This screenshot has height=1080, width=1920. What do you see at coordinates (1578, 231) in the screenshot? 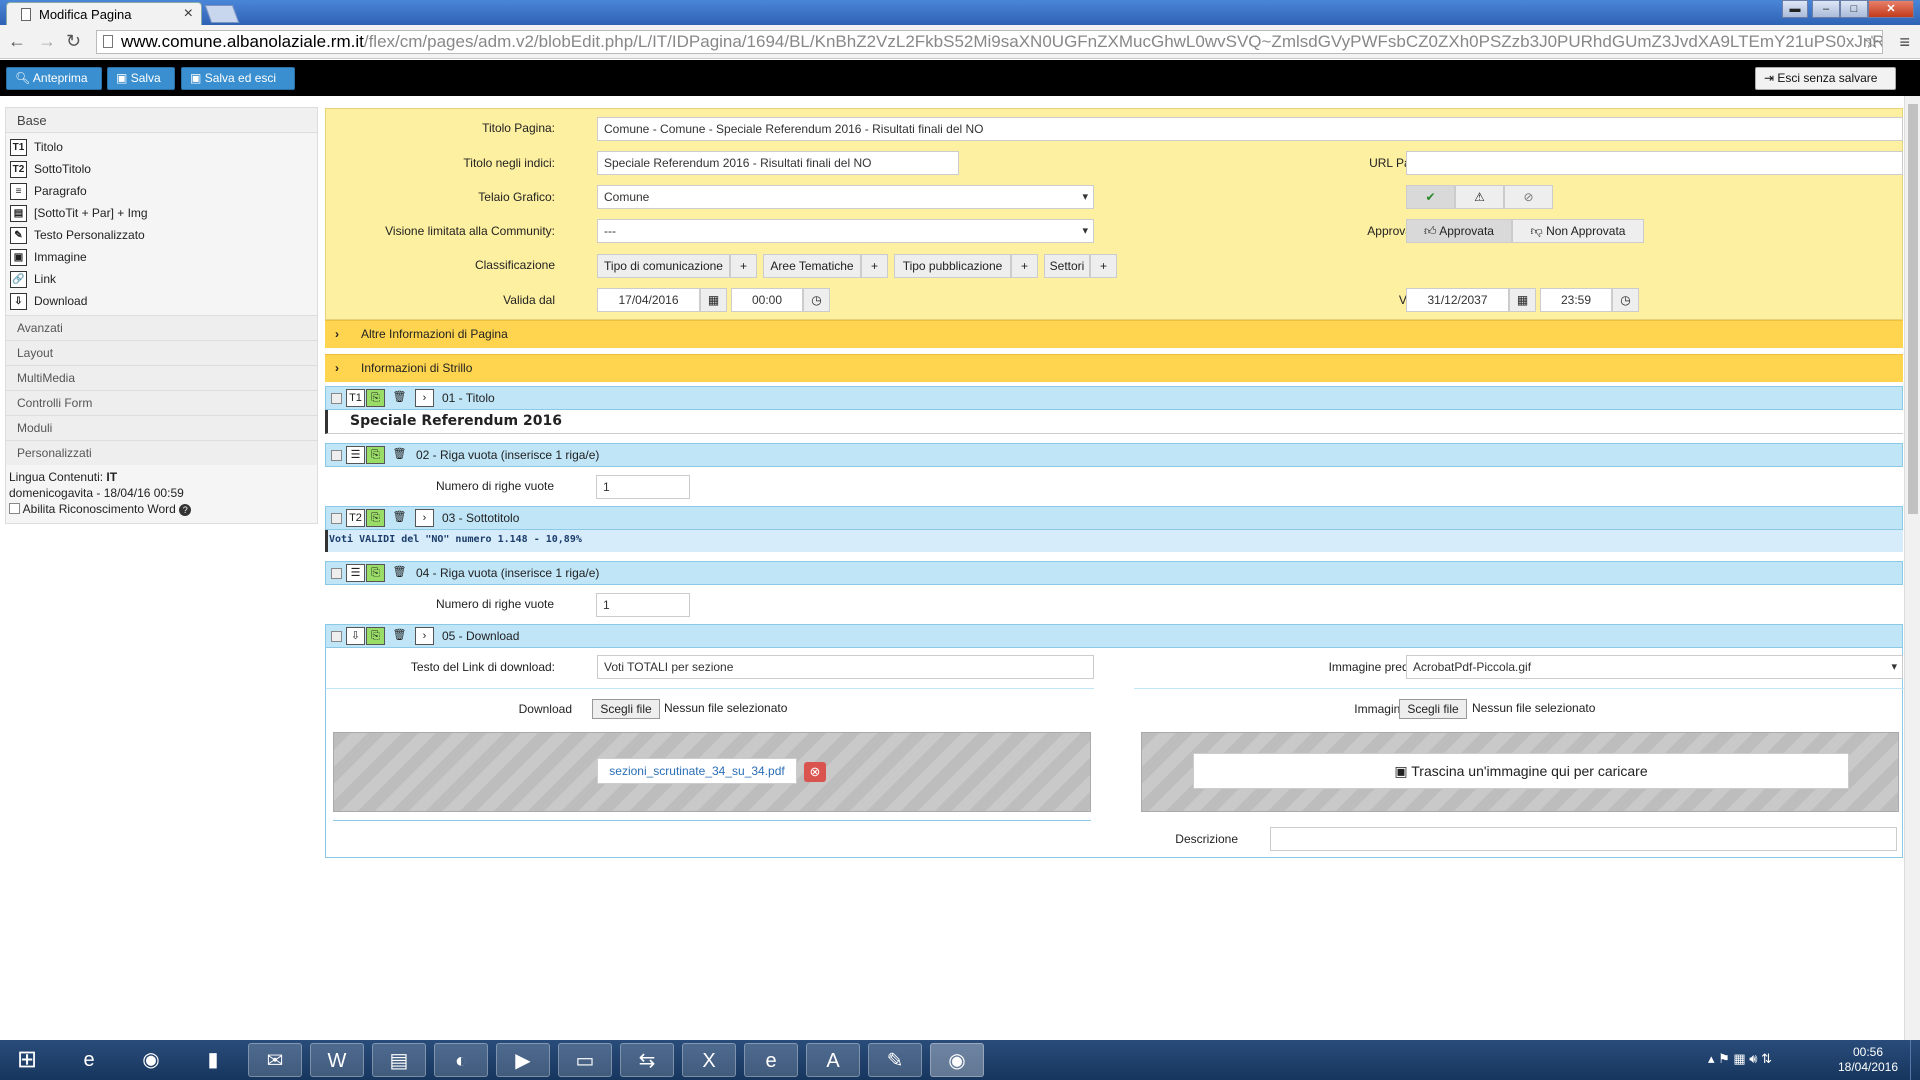
I see `not-approved-button: 👎︎ Non Approvata` at bounding box center [1578, 231].